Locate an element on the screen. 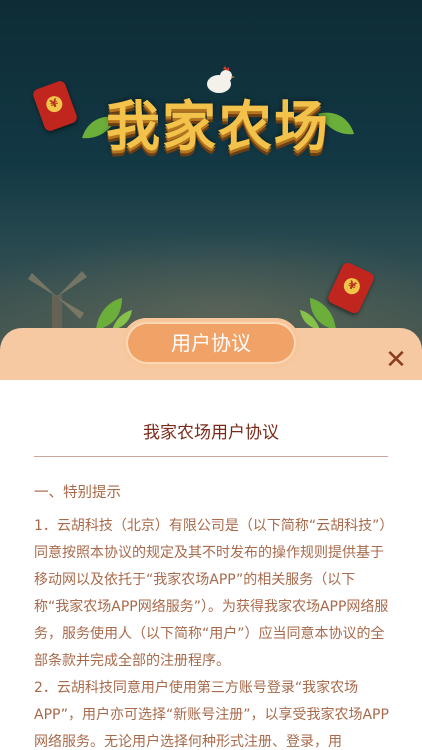  modal-header: 用户协议 ✕ is located at coordinates (211, 349).